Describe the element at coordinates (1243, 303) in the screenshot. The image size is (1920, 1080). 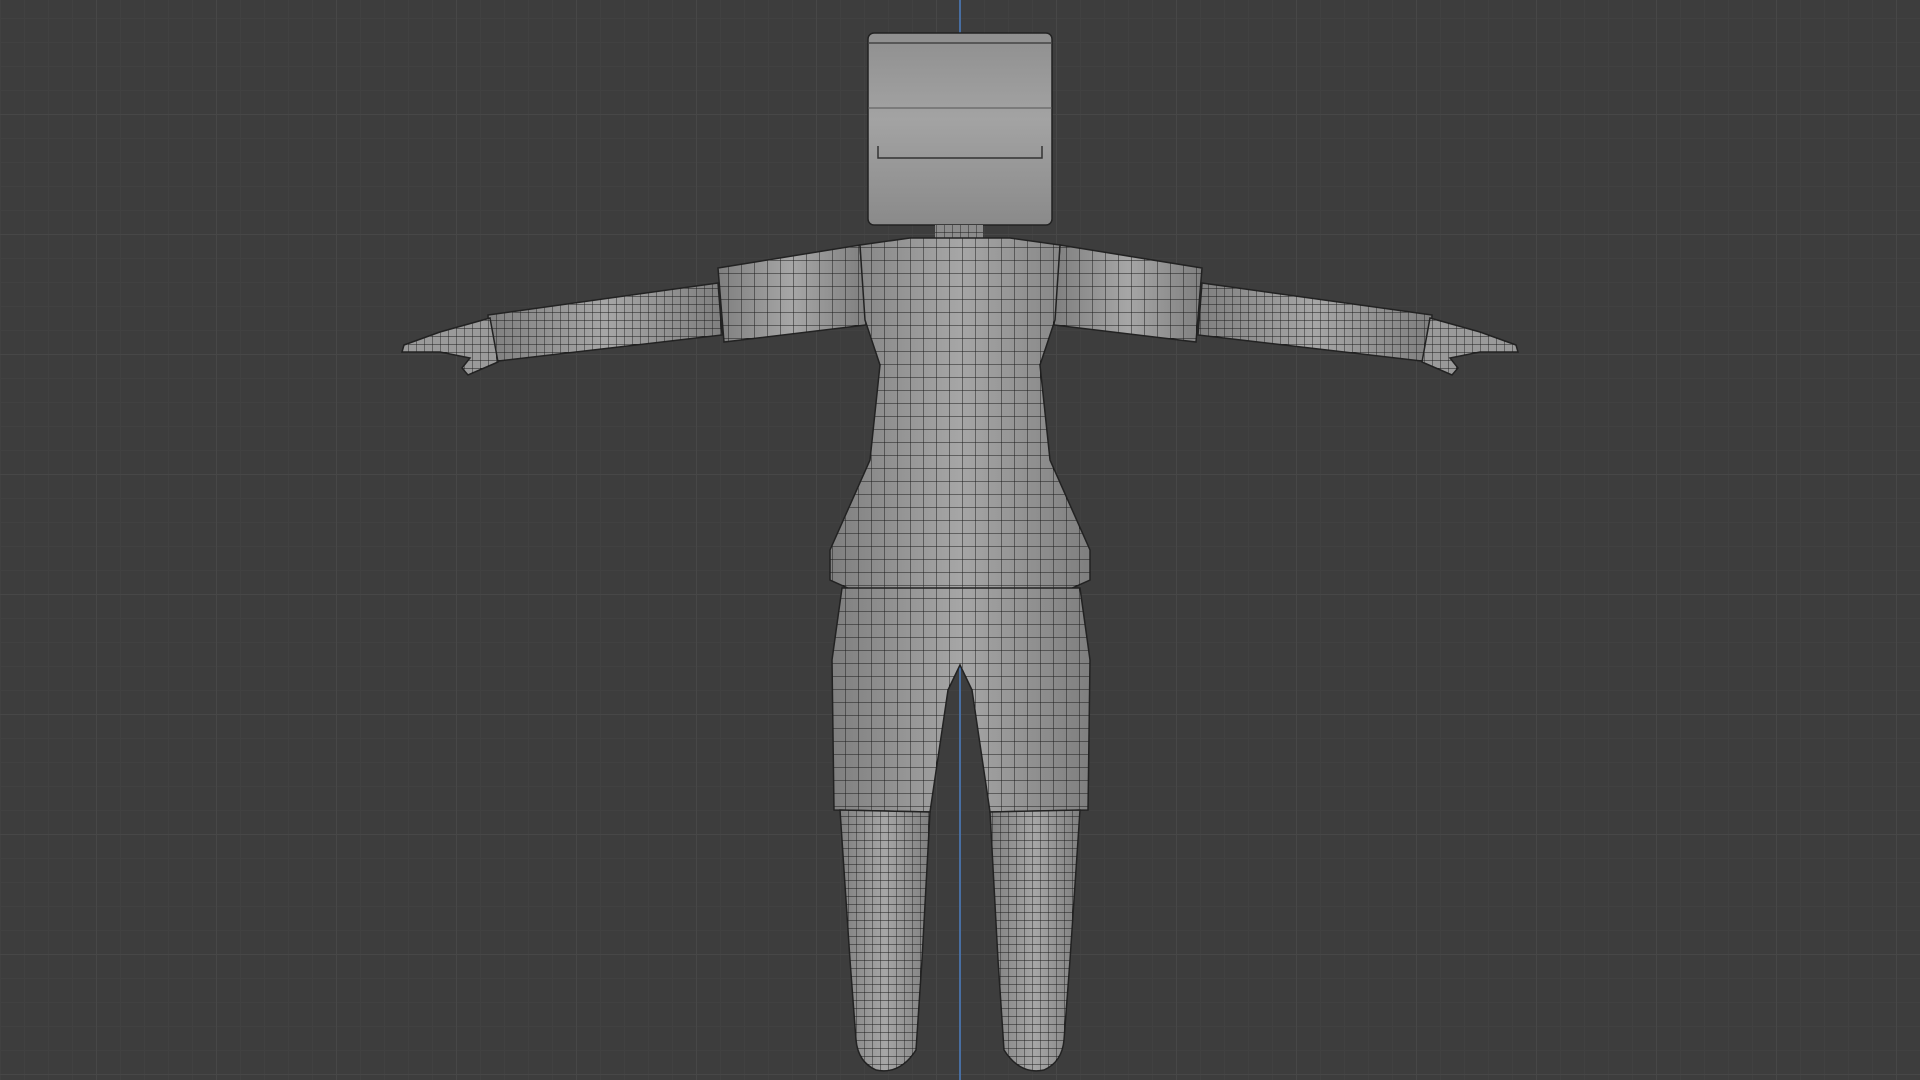
I see `right-arm` at that location.